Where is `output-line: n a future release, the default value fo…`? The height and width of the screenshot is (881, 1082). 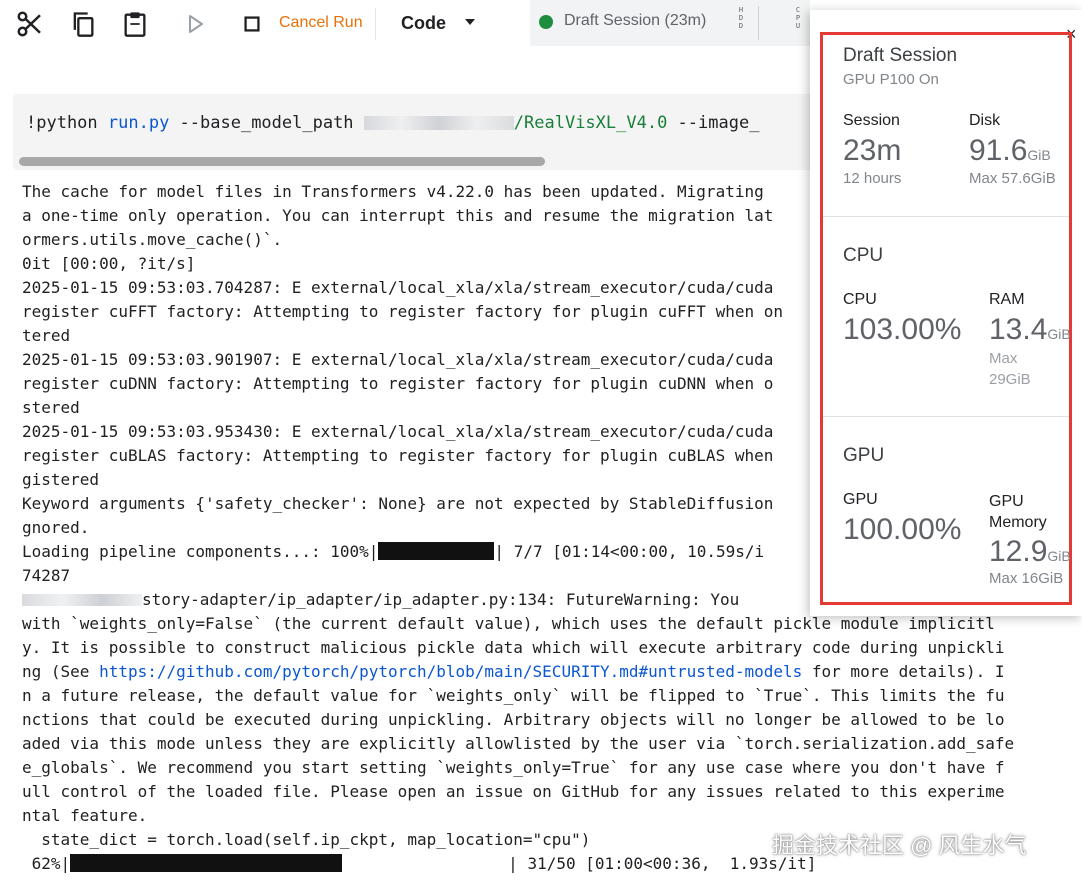
output-line: n a future release, the default value fo… is located at coordinates (513, 695).